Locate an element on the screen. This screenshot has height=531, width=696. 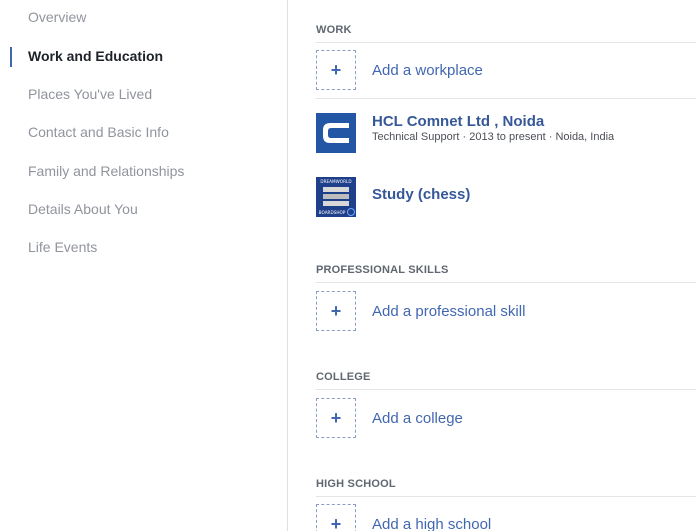
work-entry-name: HCL Comnet Ltd , Noida is located at coordinates (493, 121).